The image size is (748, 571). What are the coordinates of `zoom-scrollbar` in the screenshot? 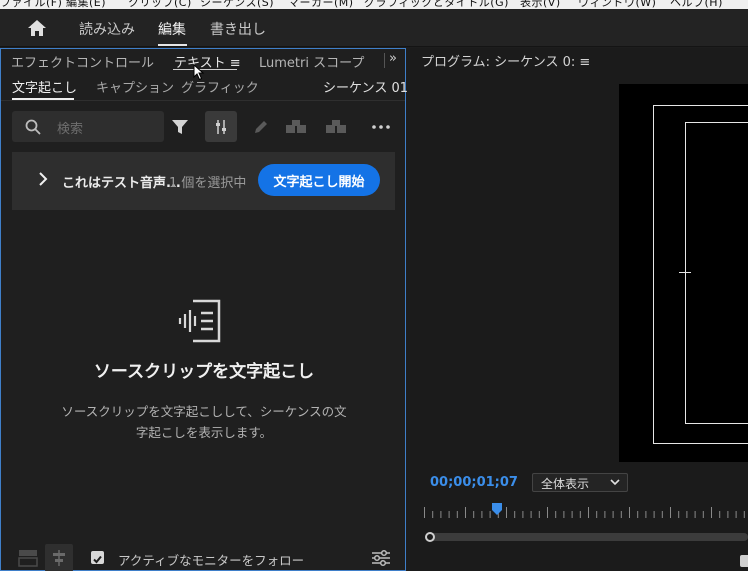 It's located at (586, 537).